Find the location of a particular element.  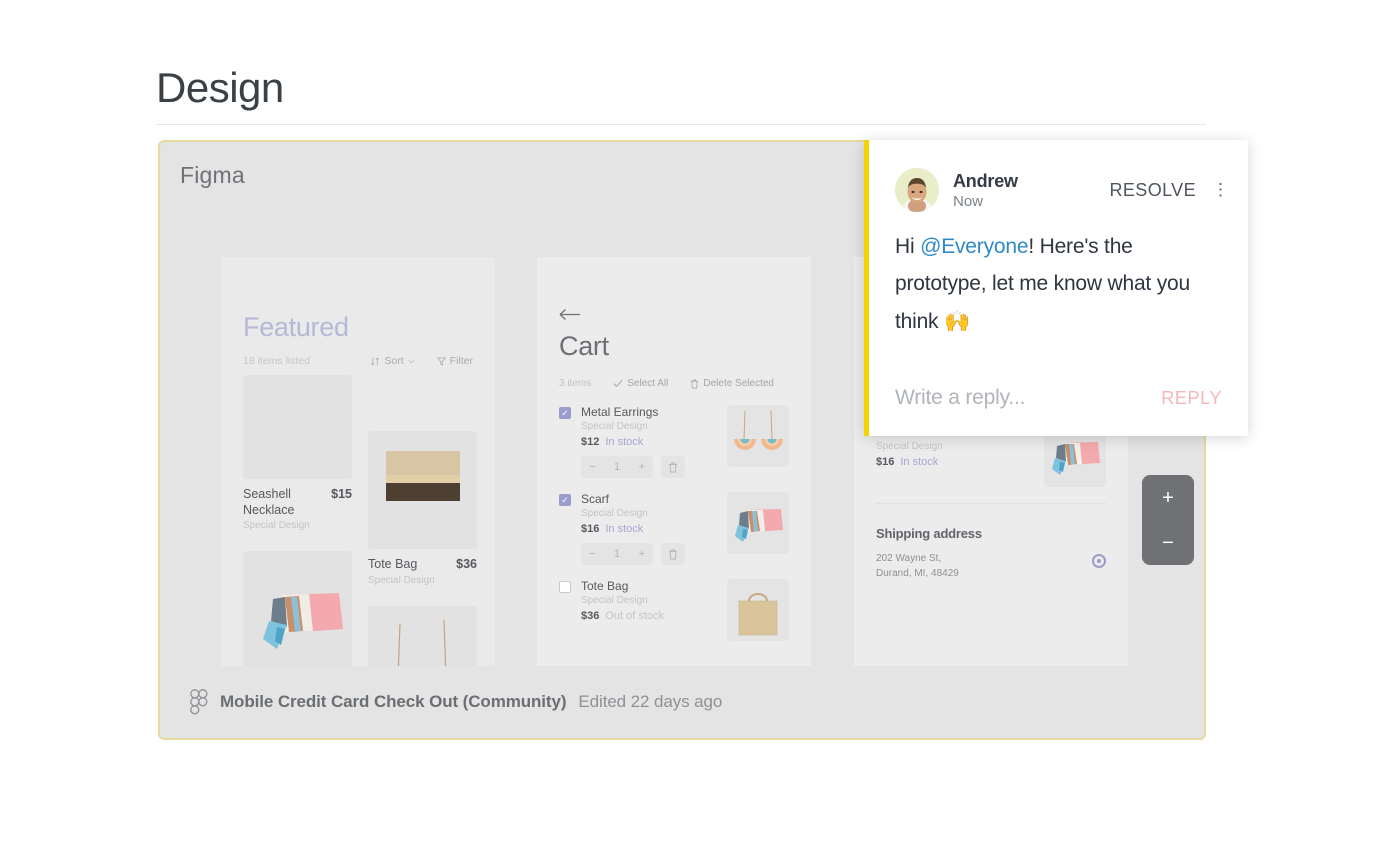

product-row: Seashell Necklace $15 is located at coordinates (297, 502).